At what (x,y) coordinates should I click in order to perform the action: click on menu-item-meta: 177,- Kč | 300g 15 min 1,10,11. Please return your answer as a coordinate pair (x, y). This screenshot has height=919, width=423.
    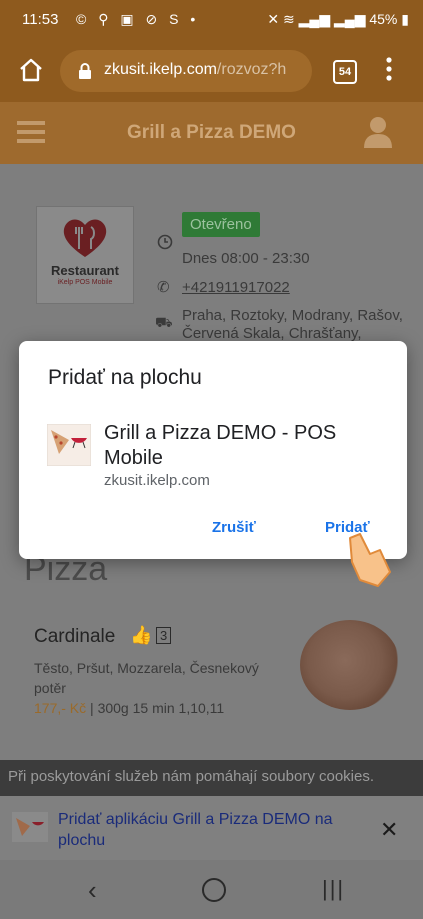
    Looking at the image, I should click on (129, 708).